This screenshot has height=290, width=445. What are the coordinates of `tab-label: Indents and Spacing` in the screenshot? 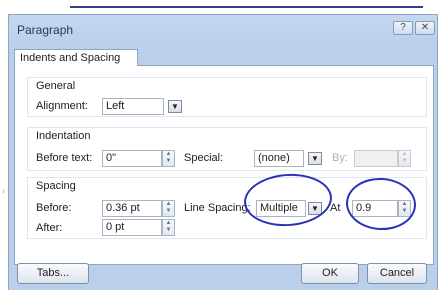 It's located at (70, 58).